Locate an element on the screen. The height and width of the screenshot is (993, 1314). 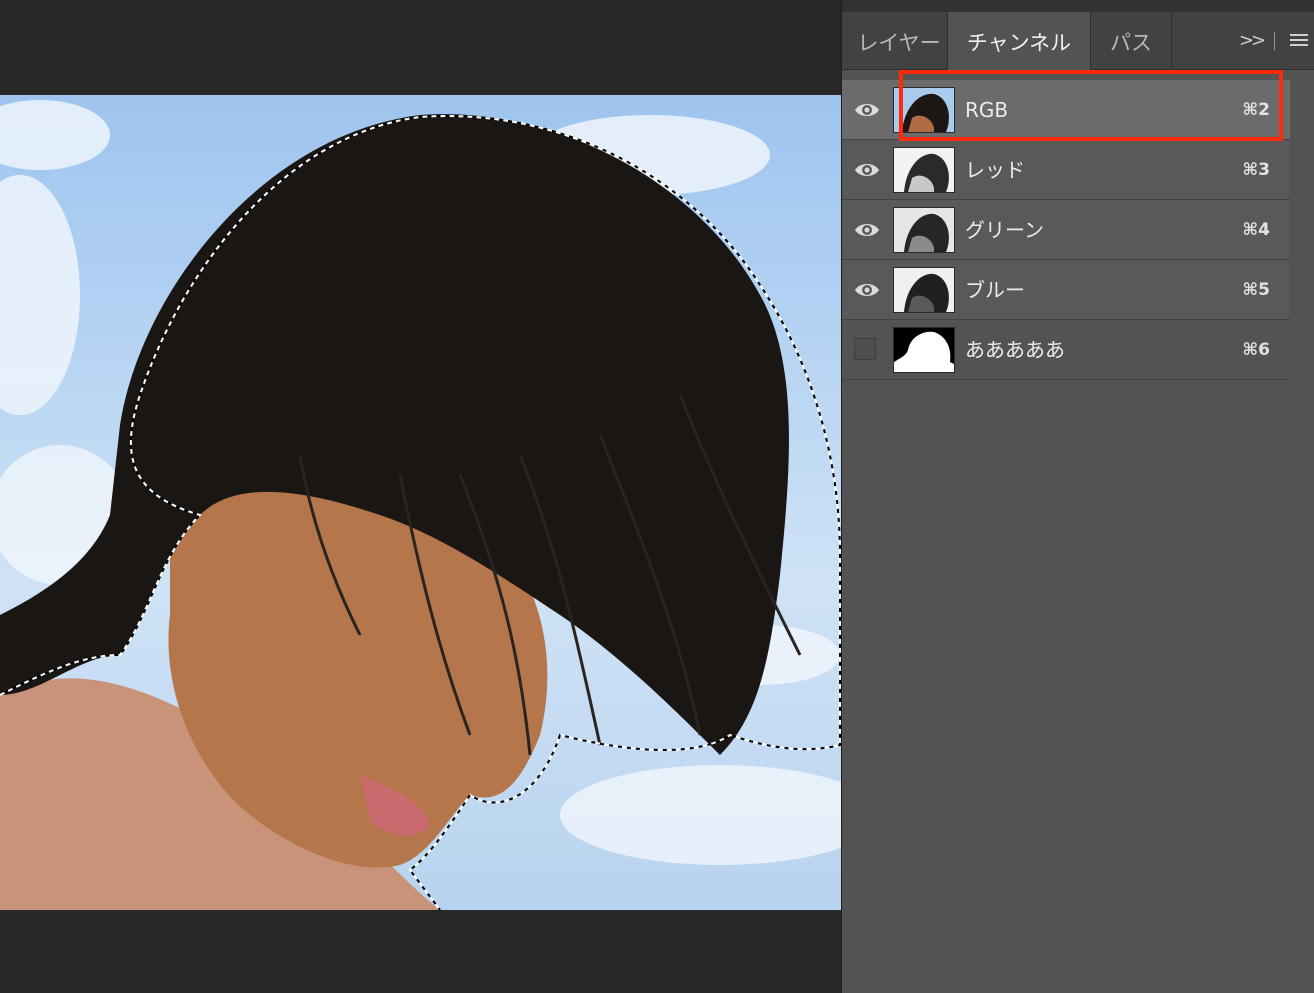
tab-channels: チャンネル is located at coordinates (1019, 41).